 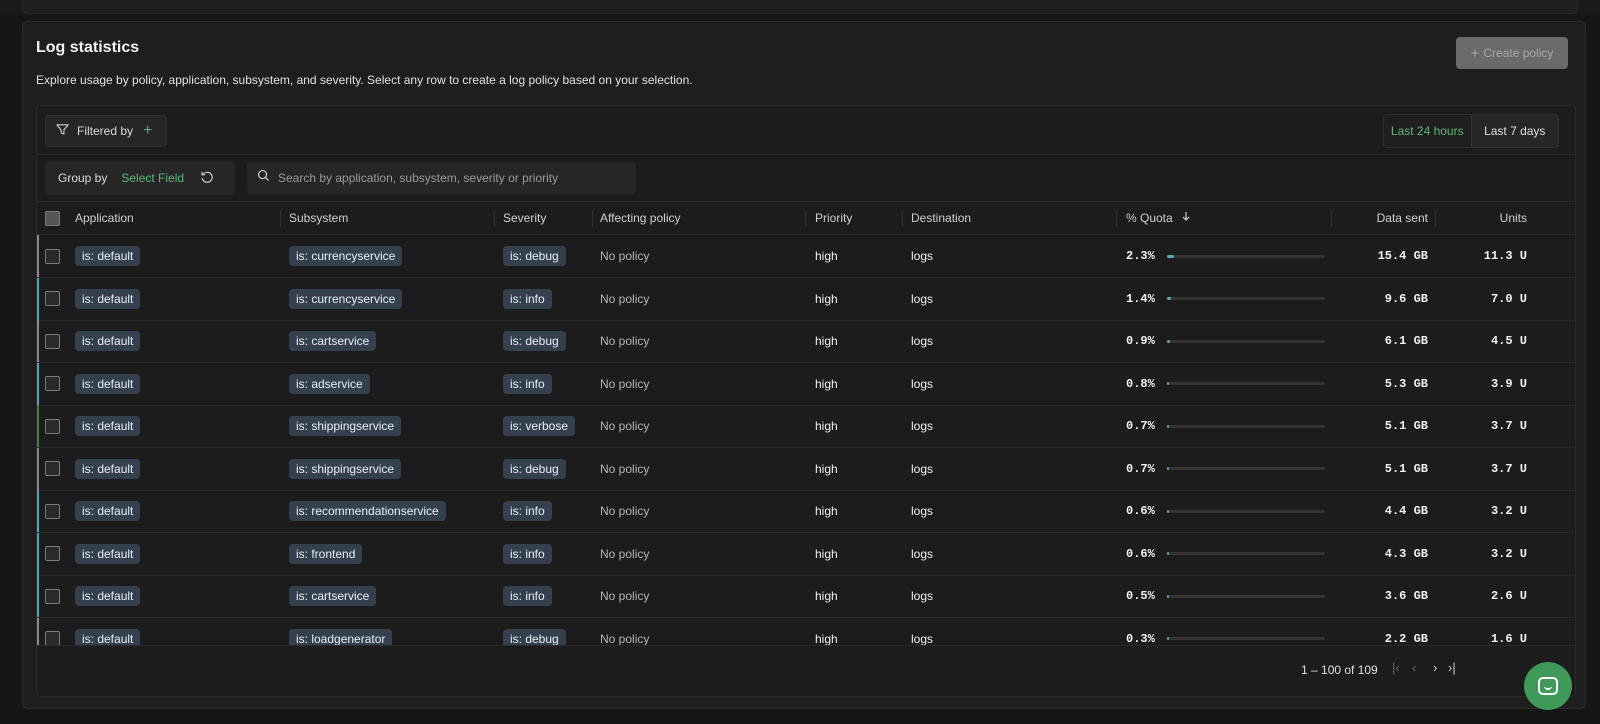 What do you see at coordinates (1186, 218) in the screenshot?
I see `sort-descending-icon` at bounding box center [1186, 218].